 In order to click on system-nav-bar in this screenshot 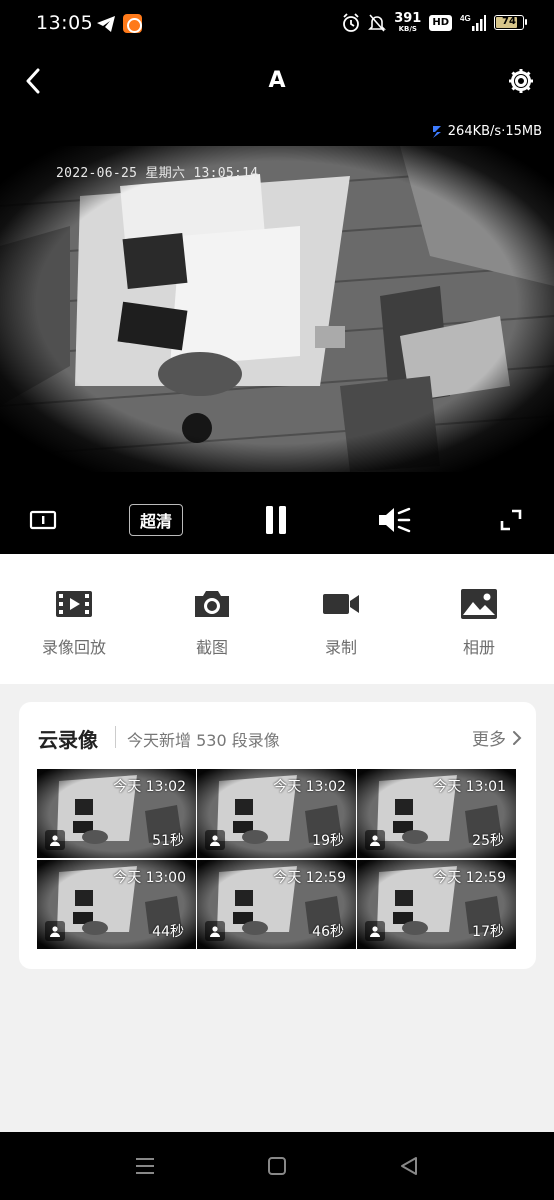, I will do `click(277, 1166)`.